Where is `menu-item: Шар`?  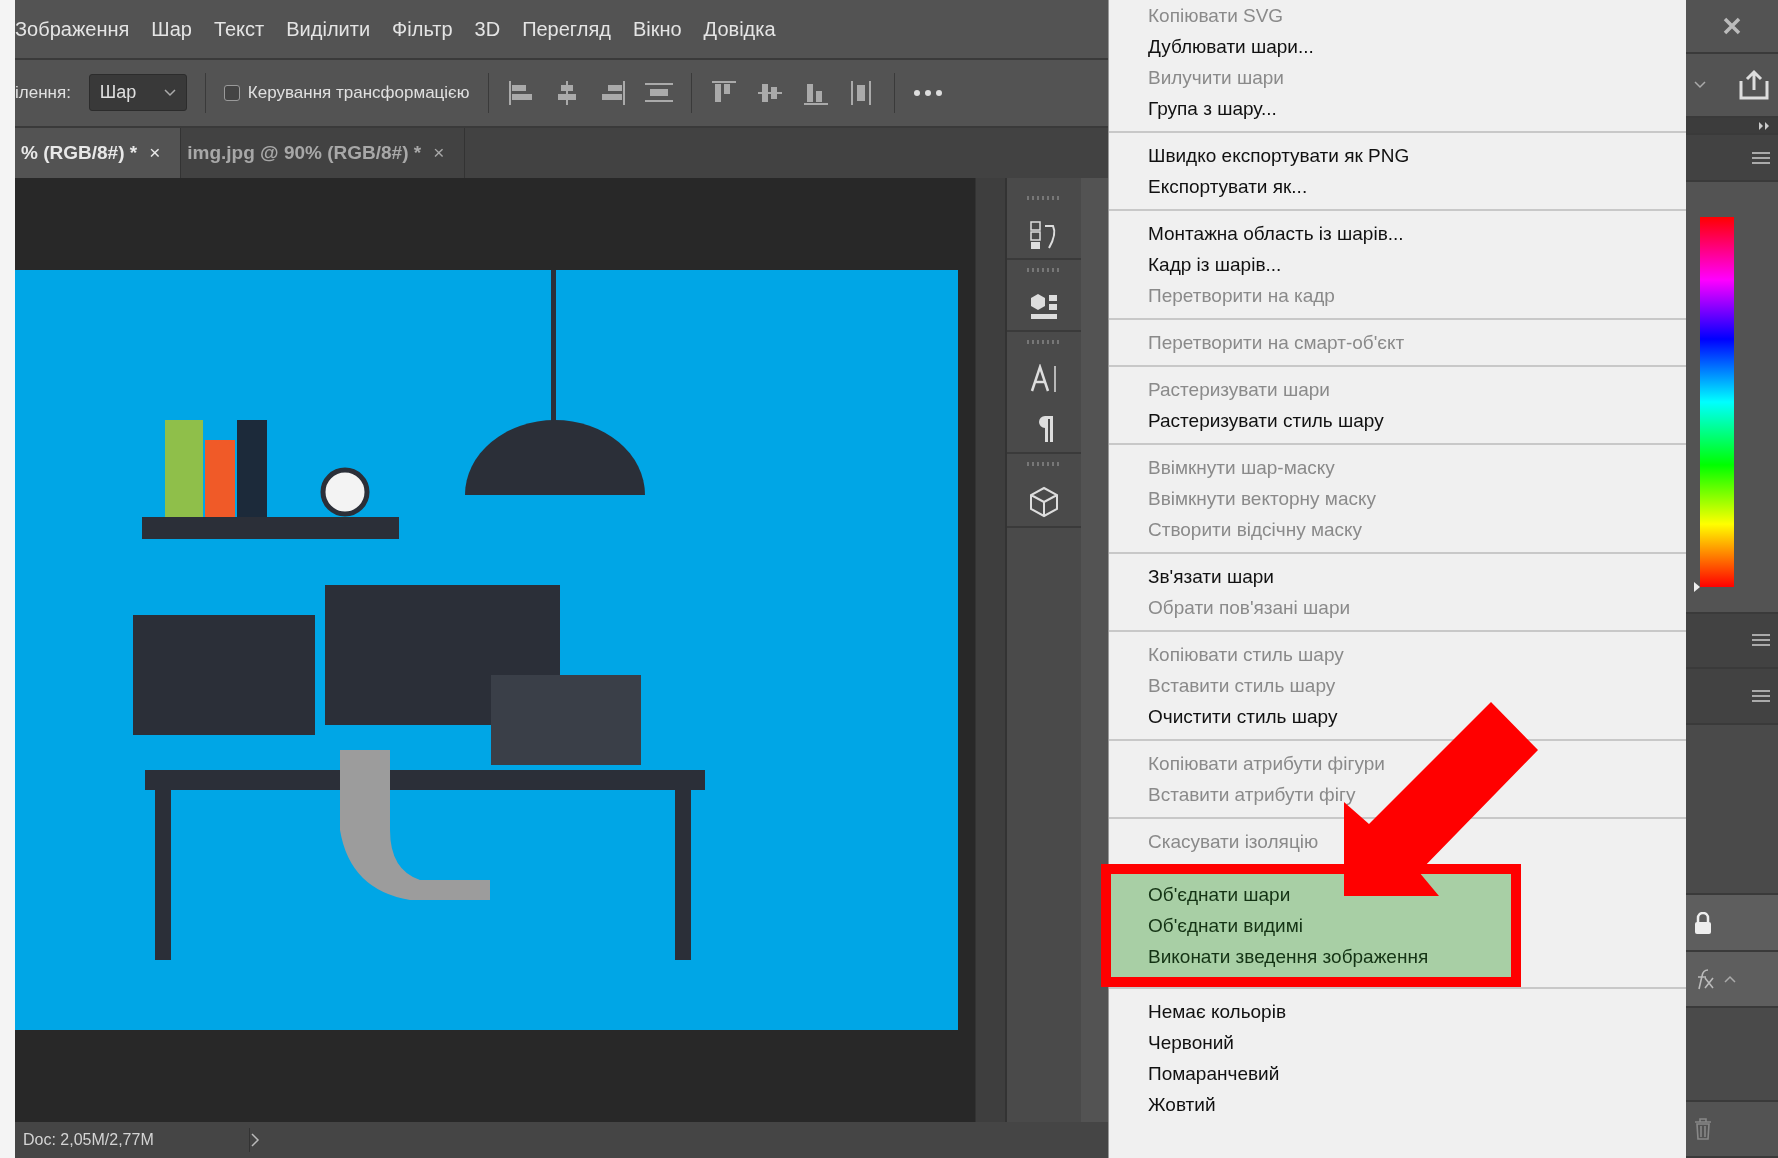 menu-item: Шар is located at coordinates (171, 28).